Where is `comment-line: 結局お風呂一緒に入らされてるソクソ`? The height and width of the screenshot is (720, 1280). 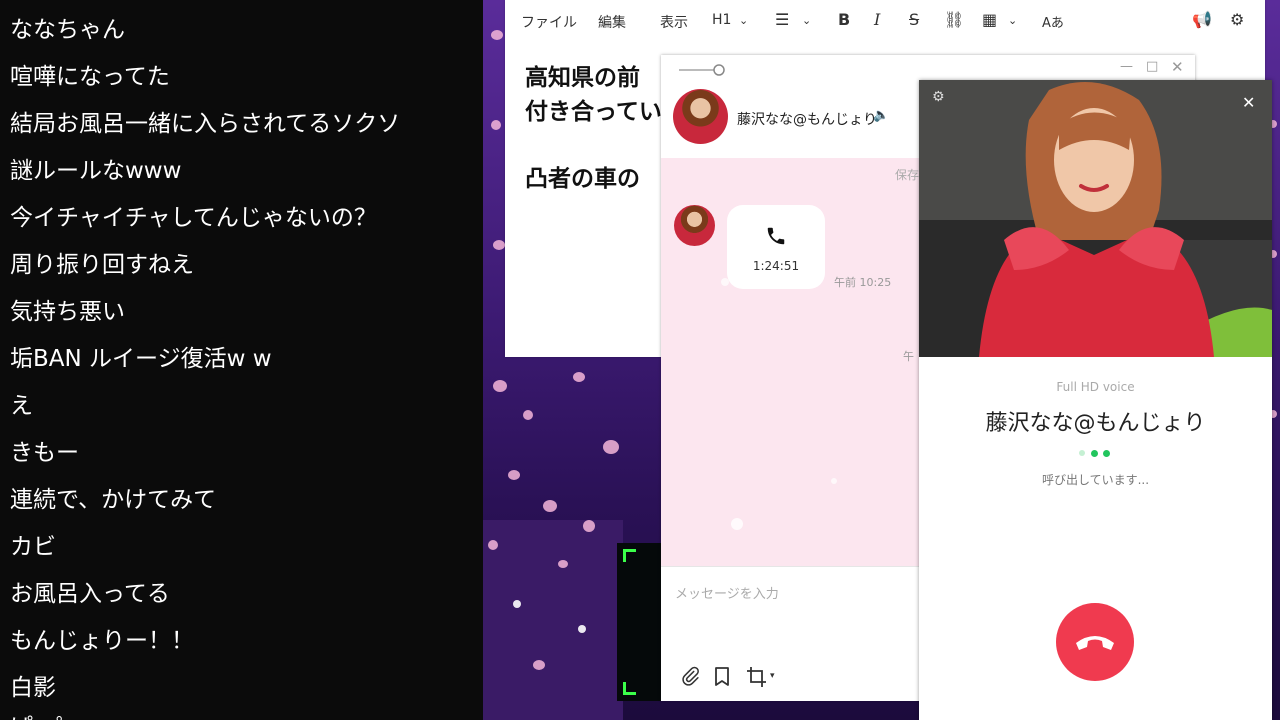 comment-line: 結局お風呂一緒に入らされてるソクソ is located at coordinates (205, 124).